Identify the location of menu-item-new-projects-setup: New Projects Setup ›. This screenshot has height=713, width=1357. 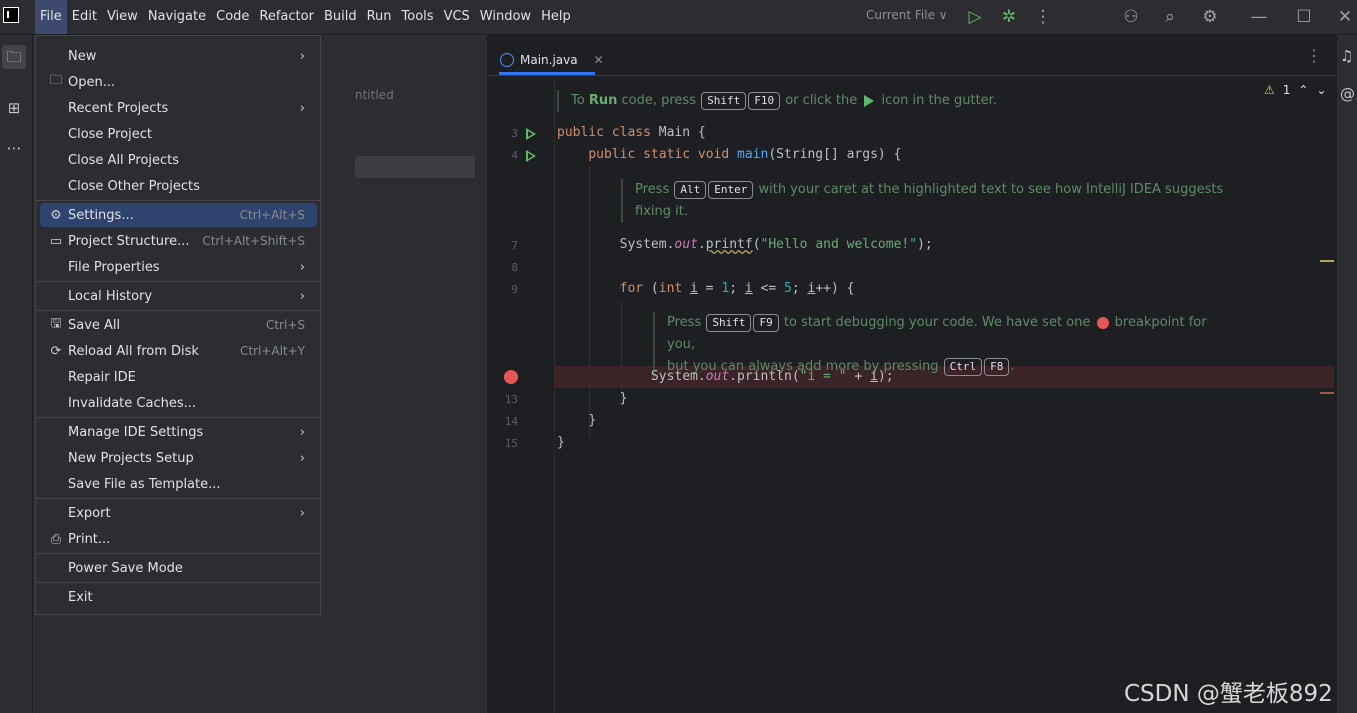
(178, 458).